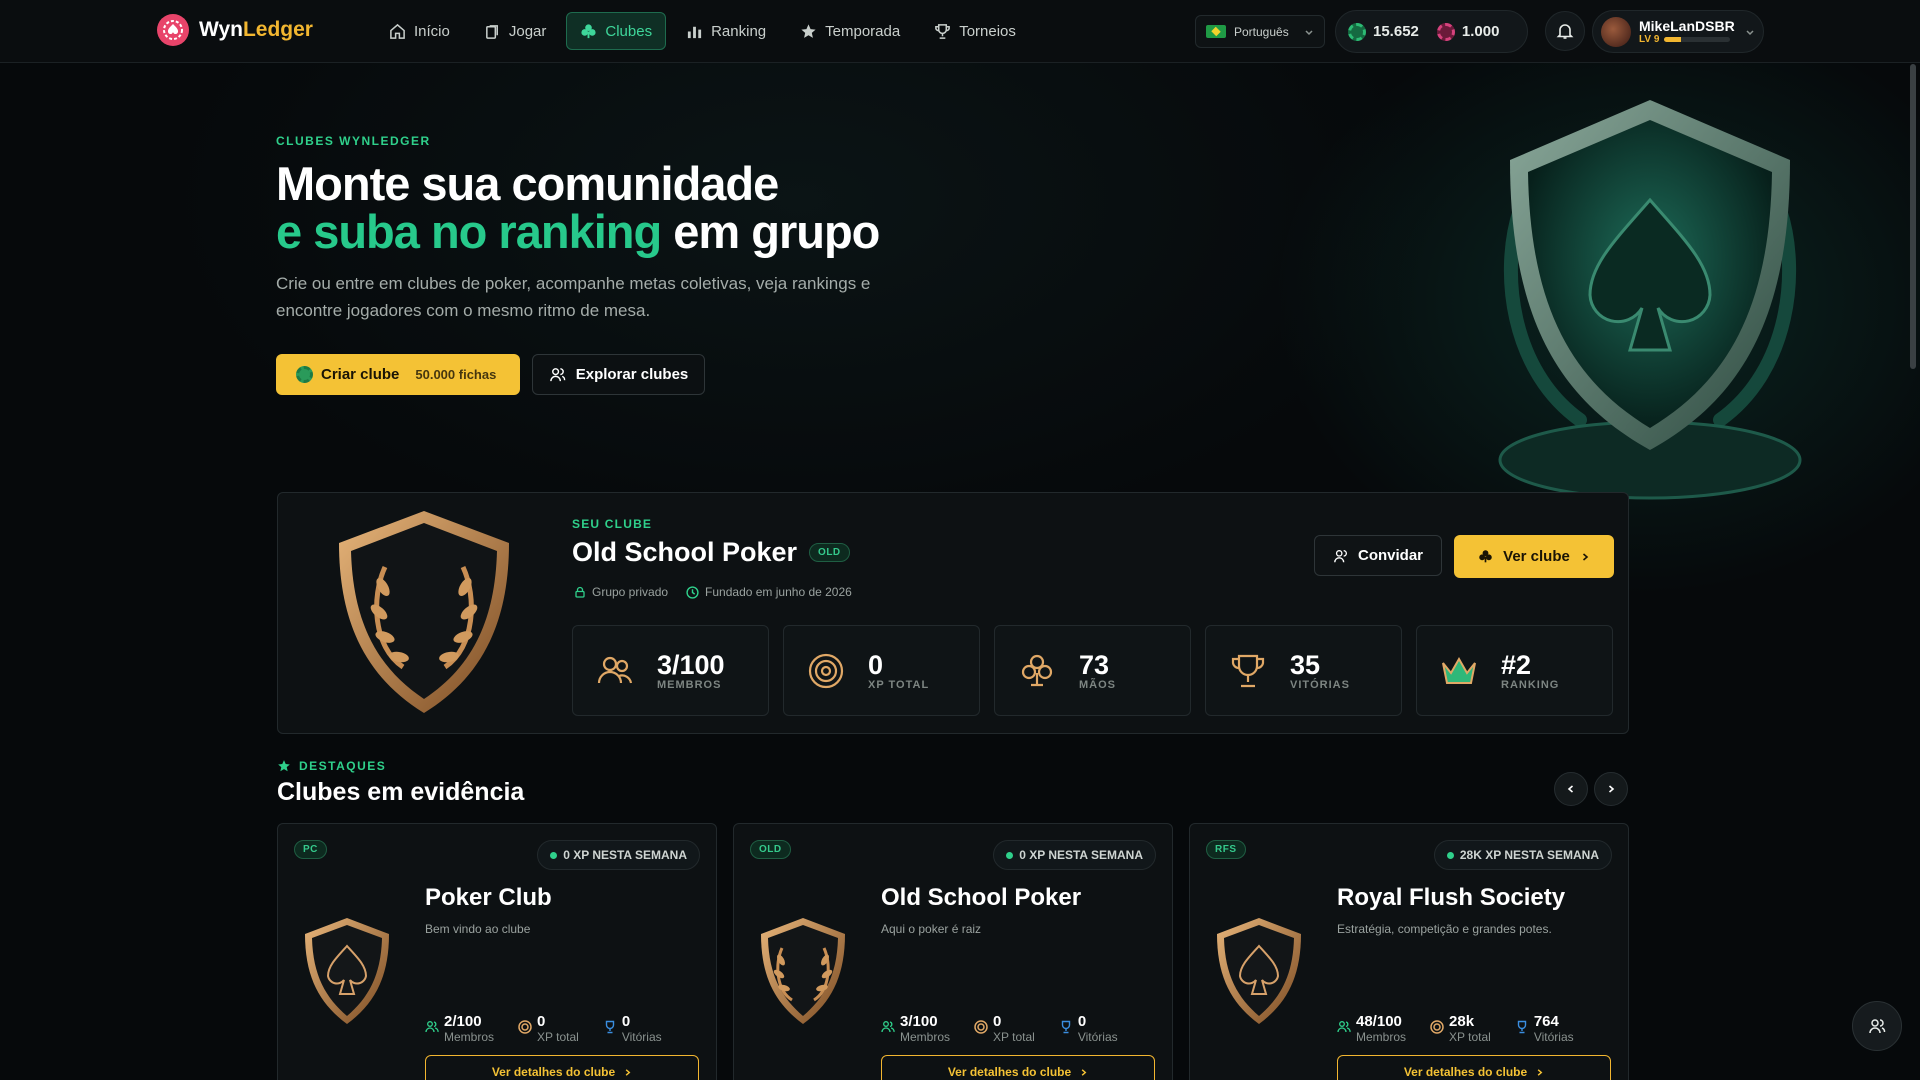  I want to click on club-description: Aqui o poker é raiz, so click(931, 929).